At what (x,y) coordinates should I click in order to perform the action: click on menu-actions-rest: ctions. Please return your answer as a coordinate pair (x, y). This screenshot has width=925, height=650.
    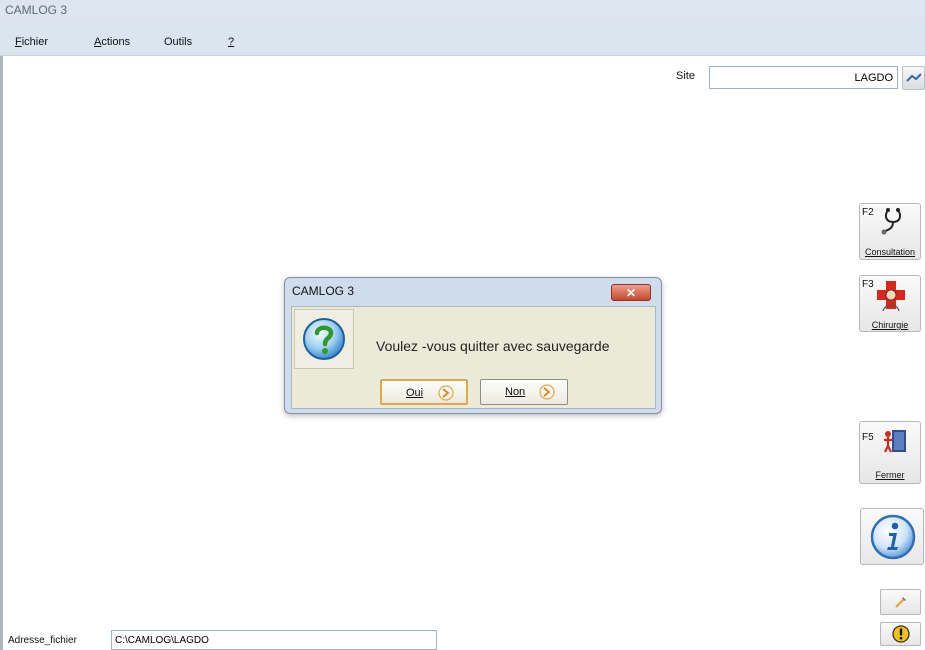
    Looking at the image, I should click on (116, 42).